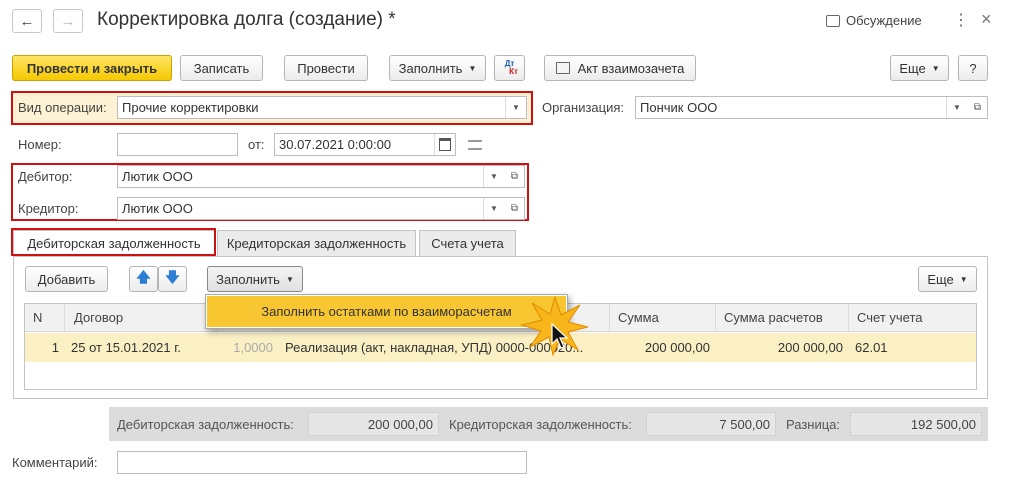 The height and width of the screenshot is (486, 1009). I want to click on add-button: Добавить, so click(66, 279).